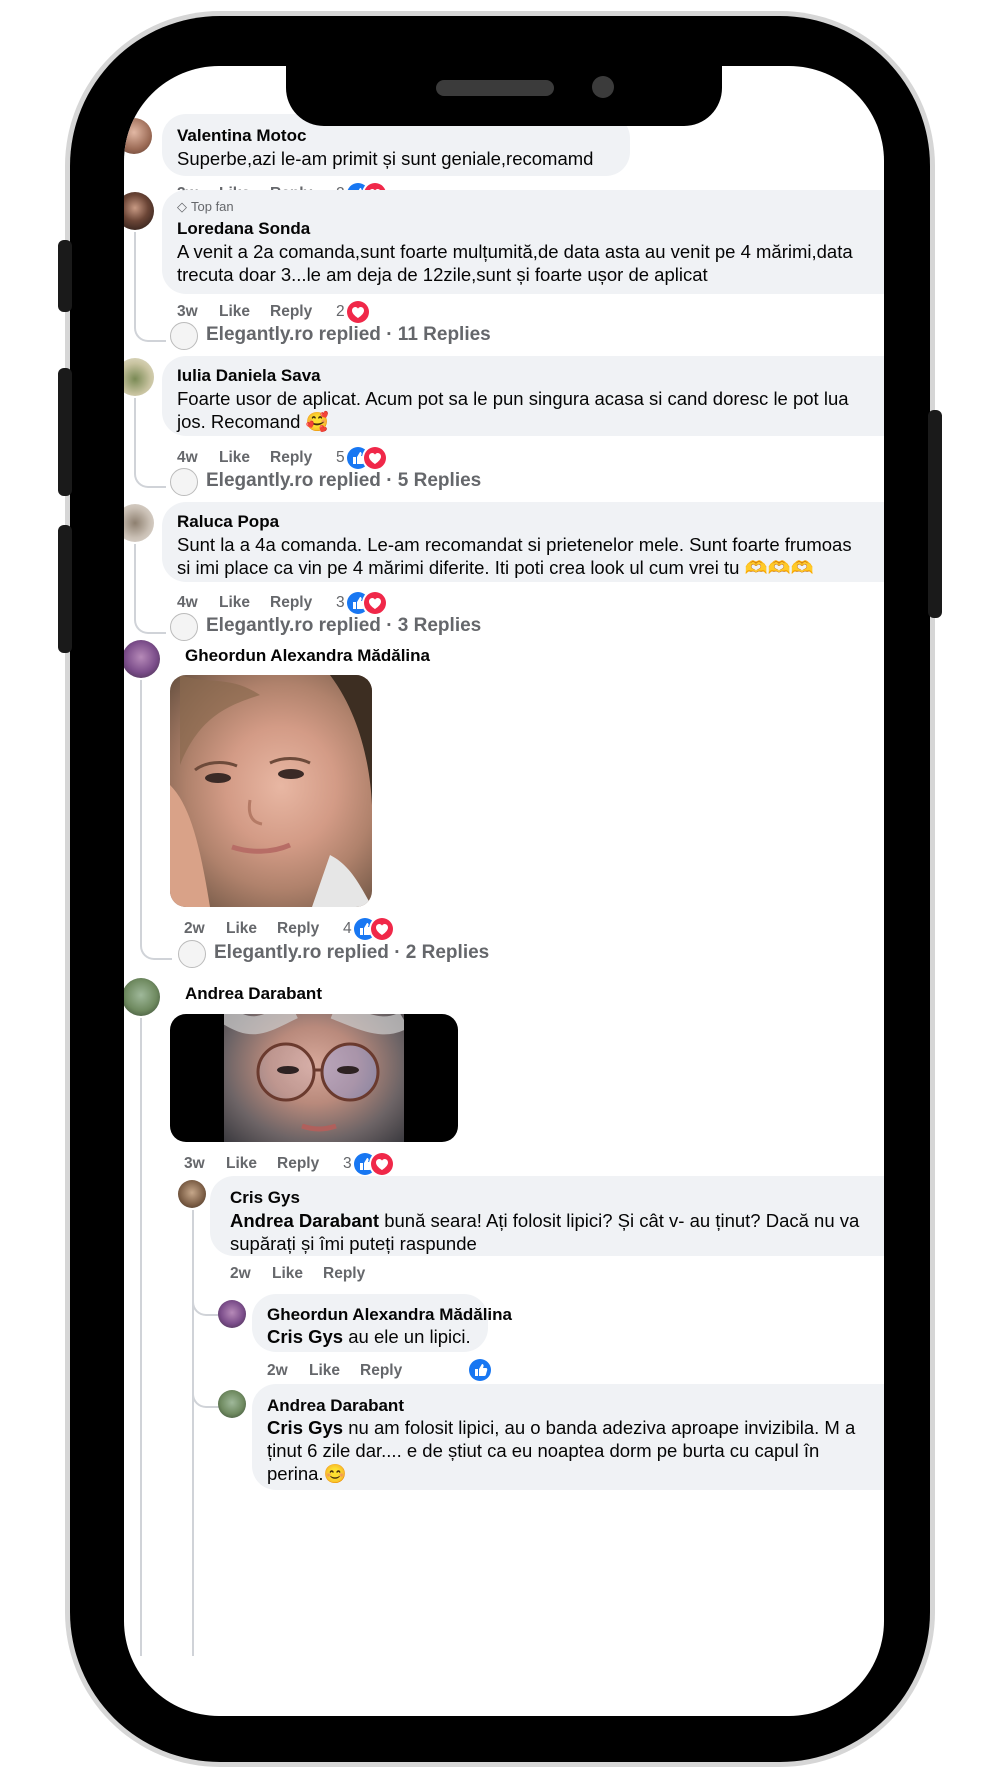 Image resolution: width=1000 pixels, height=1778 pixels. I want to click on video-frame, so click(314, 1078).